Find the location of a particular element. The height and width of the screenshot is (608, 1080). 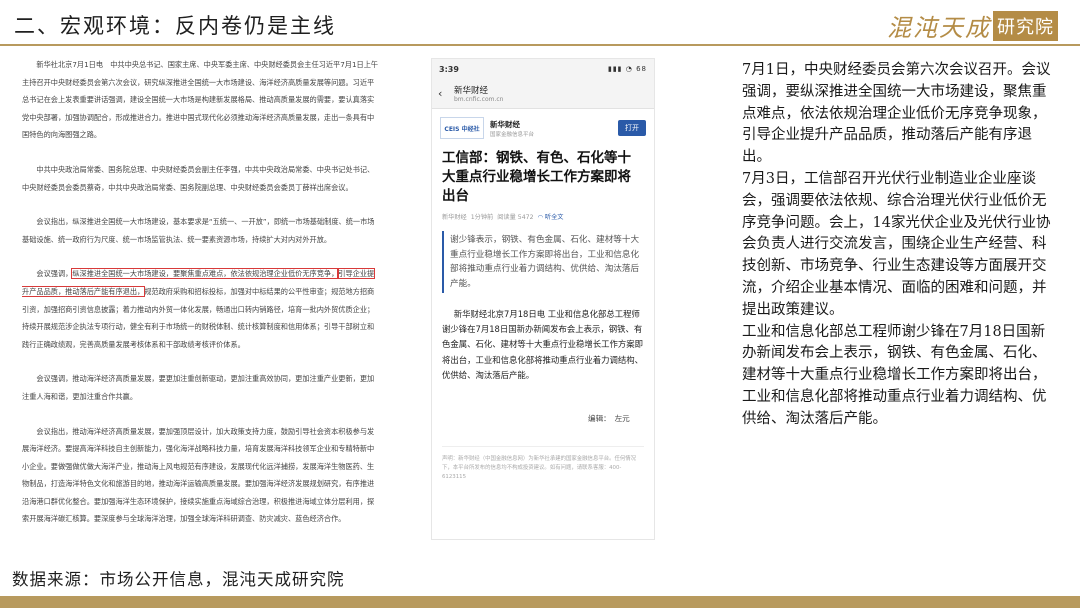

data-source-note: 数据来源：市场公开信息，混沌天成研究院 is located at coordinates (178, 579).